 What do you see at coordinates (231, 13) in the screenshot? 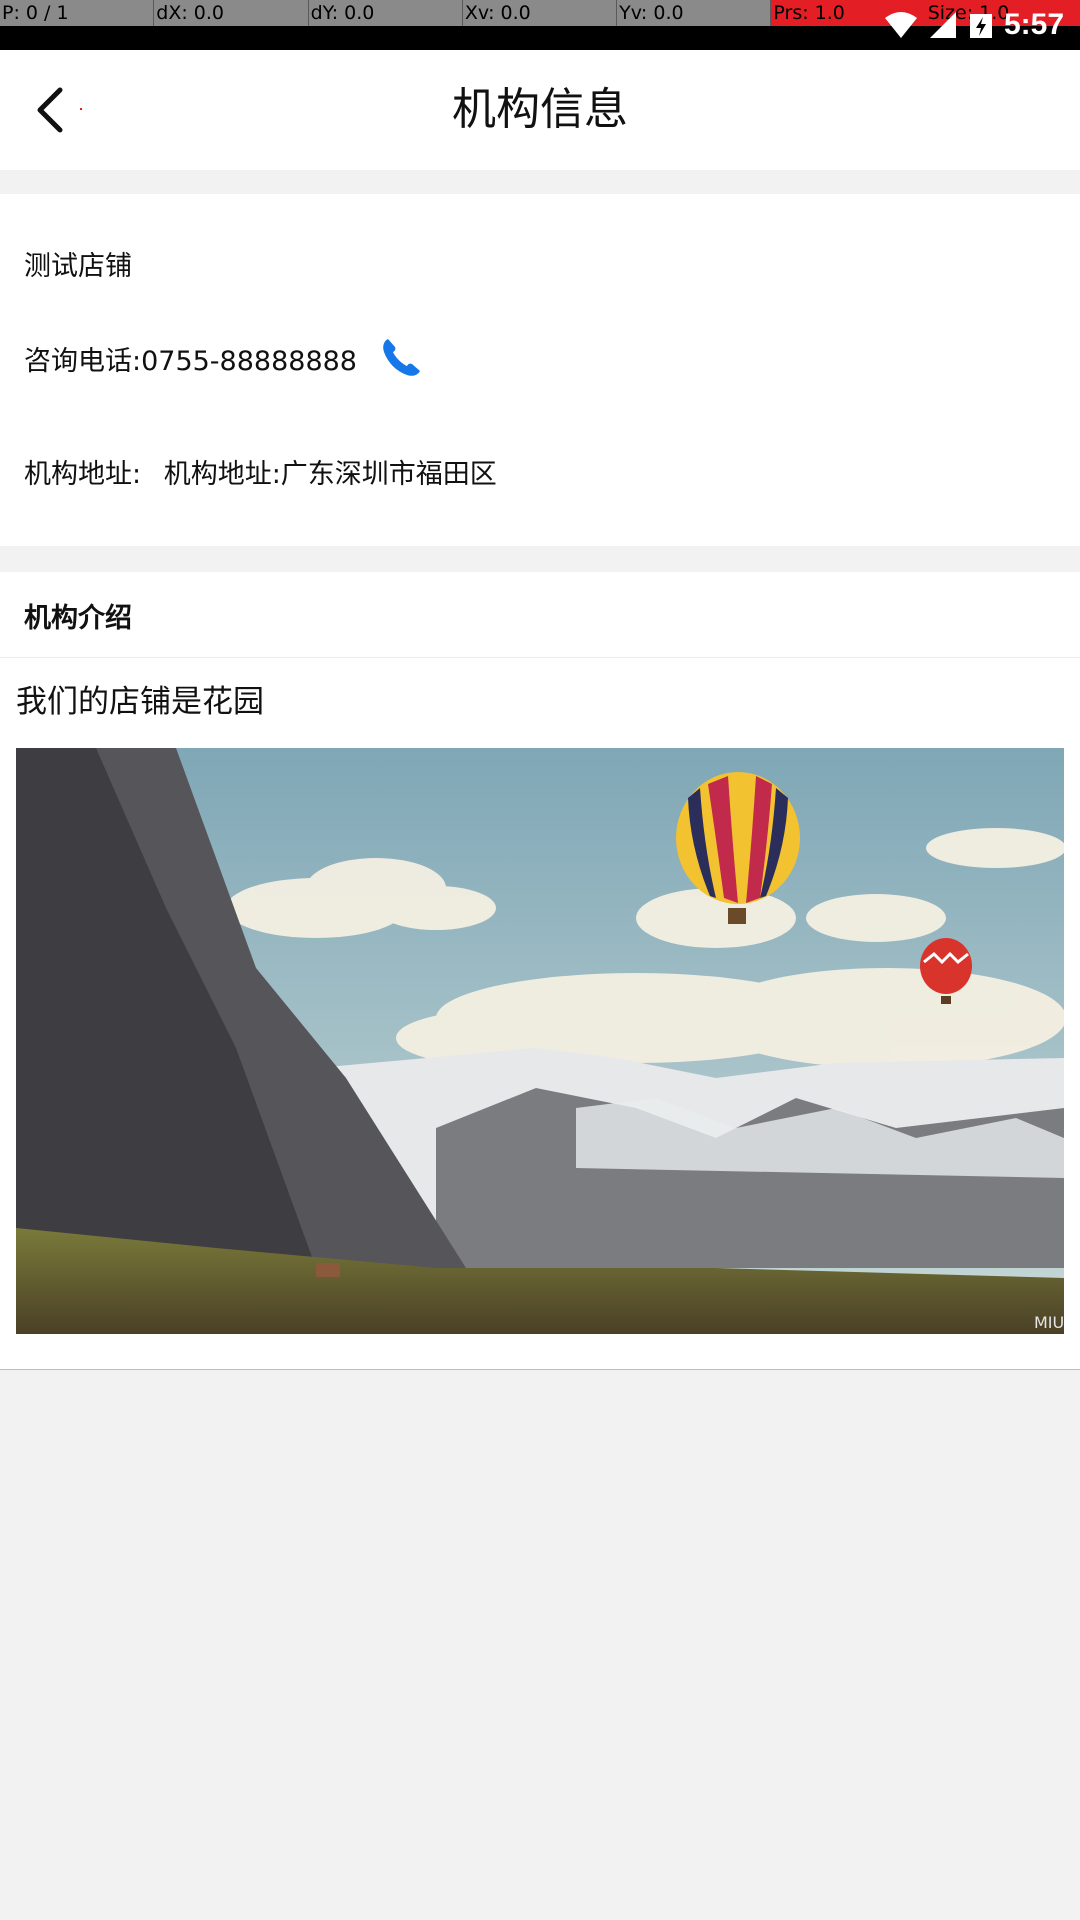
I see `debug-dx: dX: 0.0` at bounding box center [231, 13].